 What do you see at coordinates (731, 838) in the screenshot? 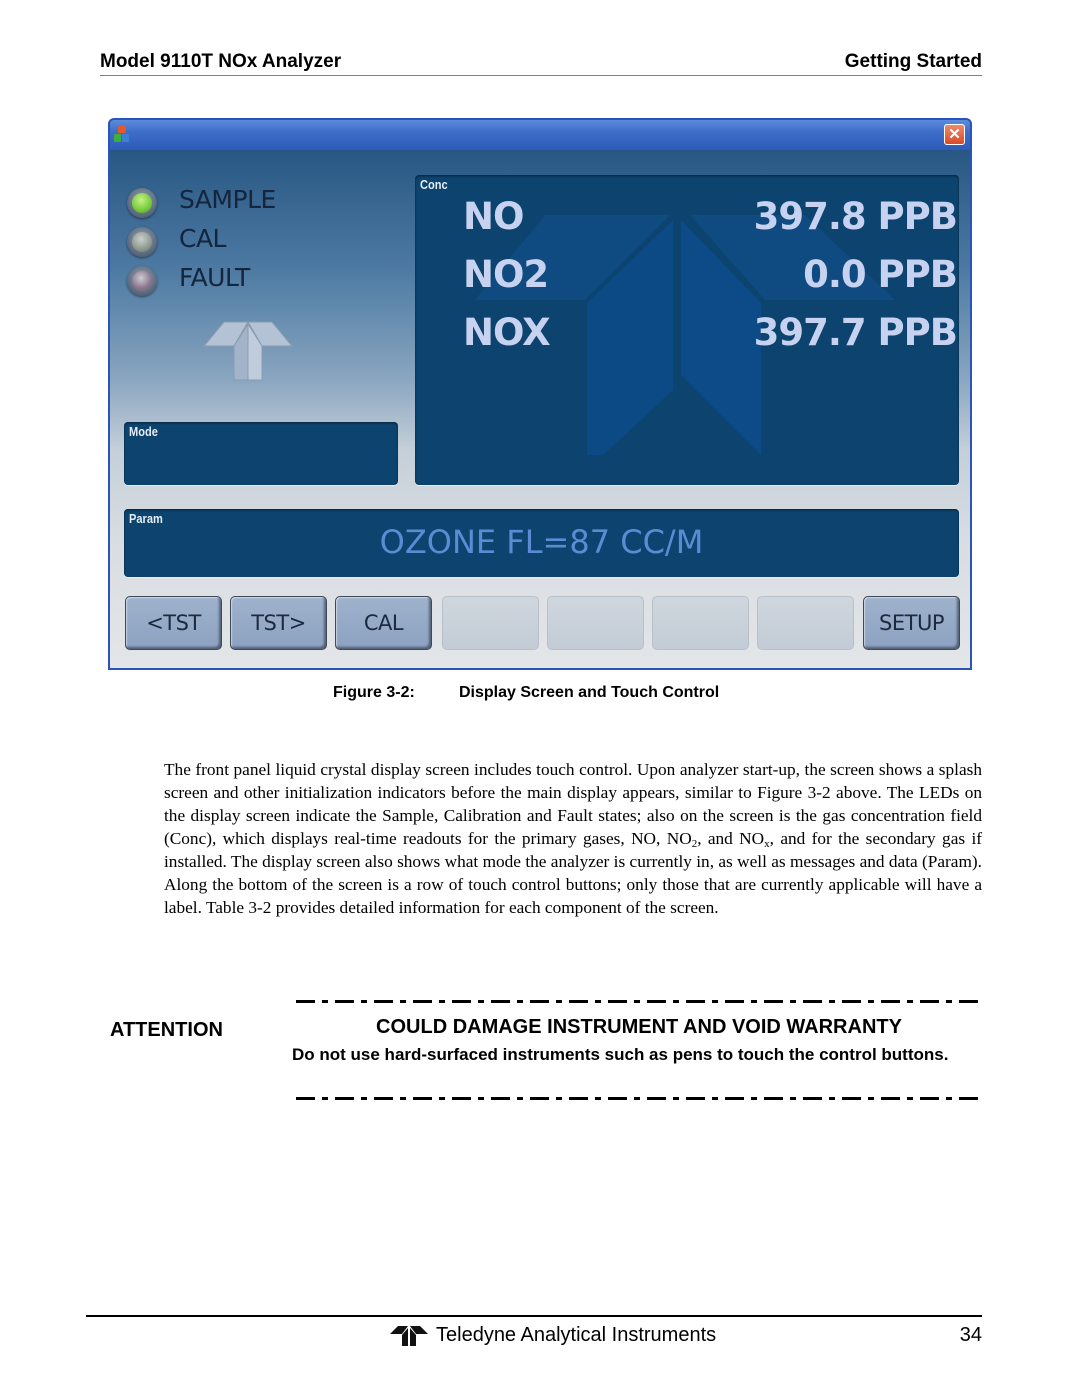
I see `body-text: , and NO` at bounding box center [731, 838].